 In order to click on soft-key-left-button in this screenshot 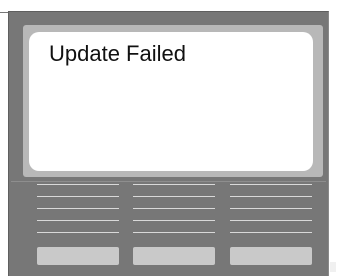, I will do `click(78, 256)`.